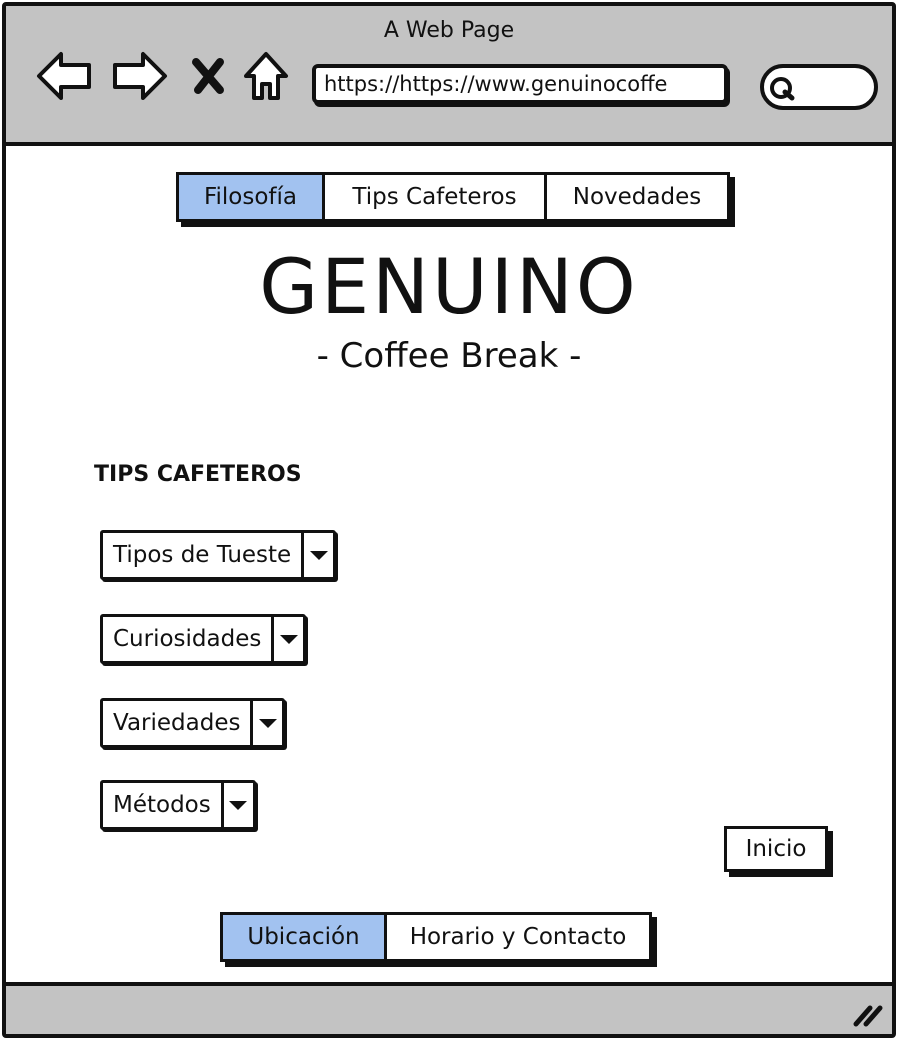 The width and height of the screenshot is (900, 1042). I want to click on dropdown-variedades: Variedades, so click(193, 723).